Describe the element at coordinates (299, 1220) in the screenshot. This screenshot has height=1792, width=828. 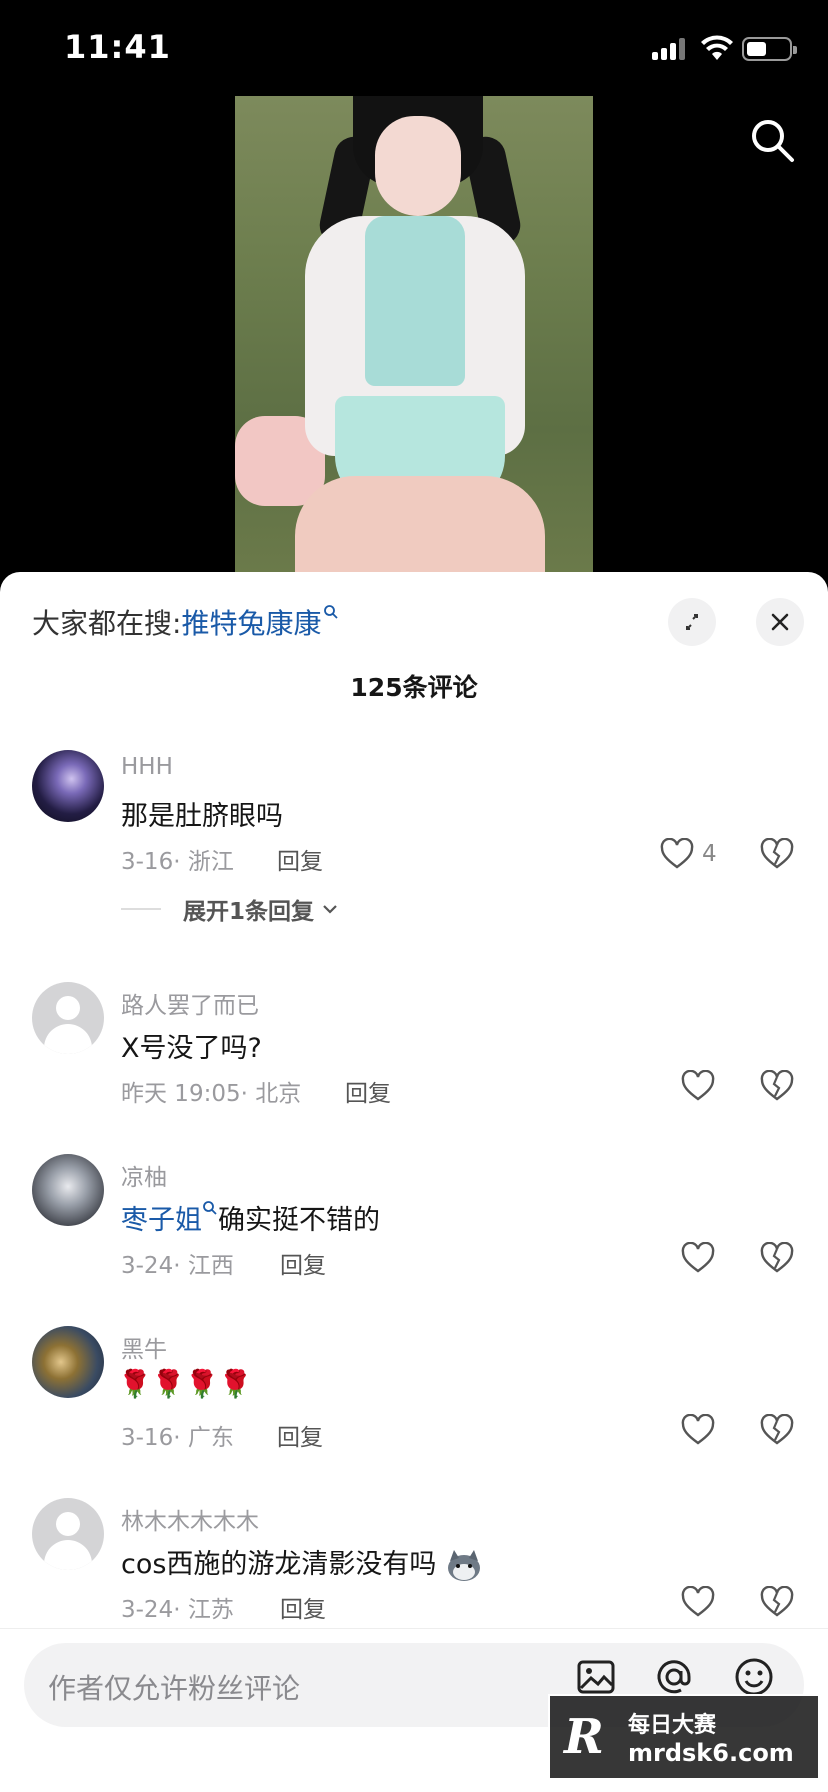
I see `comment-text-body: 确实挺不错的` at that location.